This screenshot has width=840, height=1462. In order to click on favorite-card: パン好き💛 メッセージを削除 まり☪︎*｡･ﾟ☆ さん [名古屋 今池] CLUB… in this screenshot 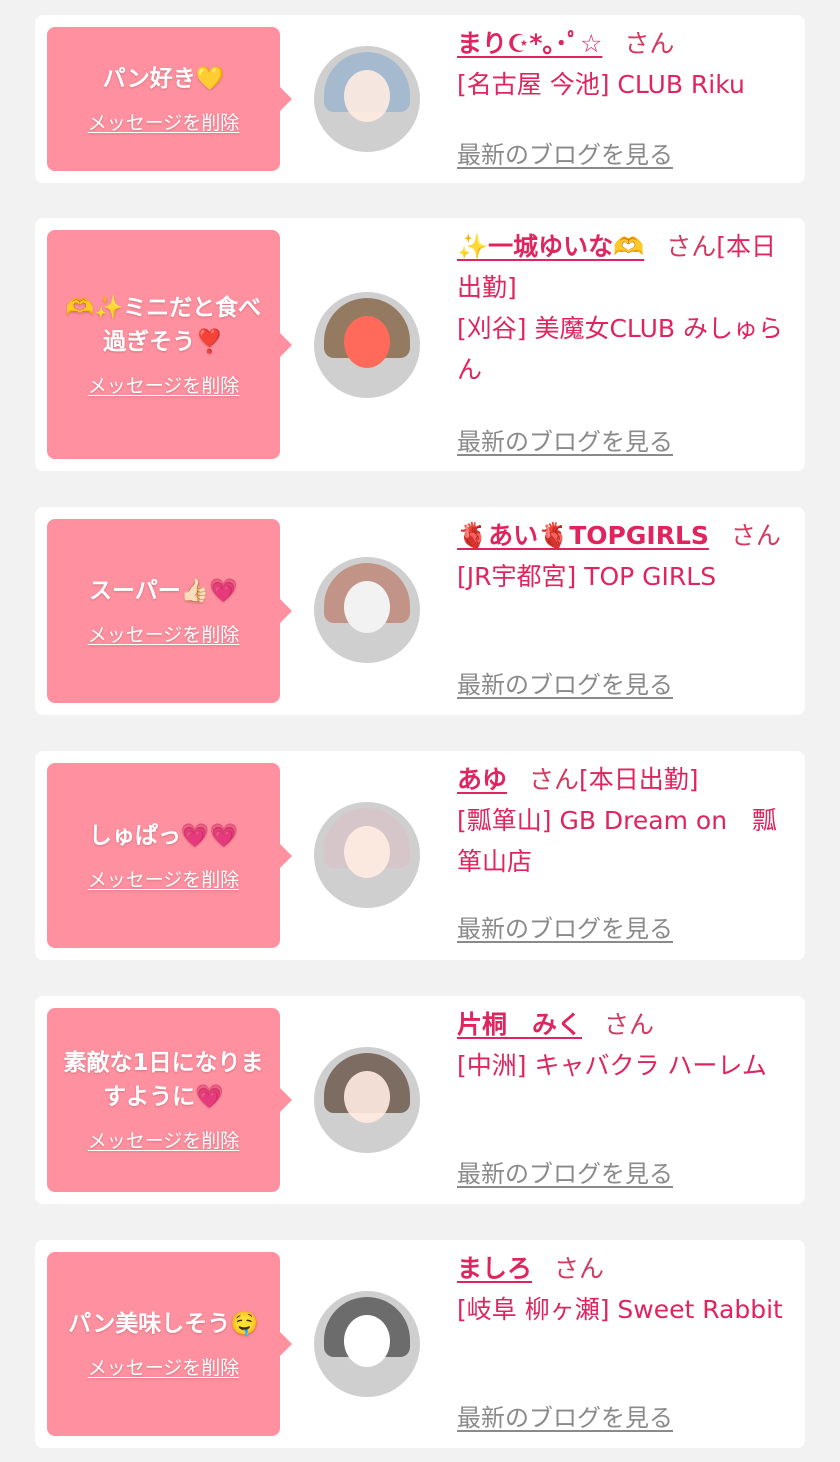, I will do `click(420, 99)`.